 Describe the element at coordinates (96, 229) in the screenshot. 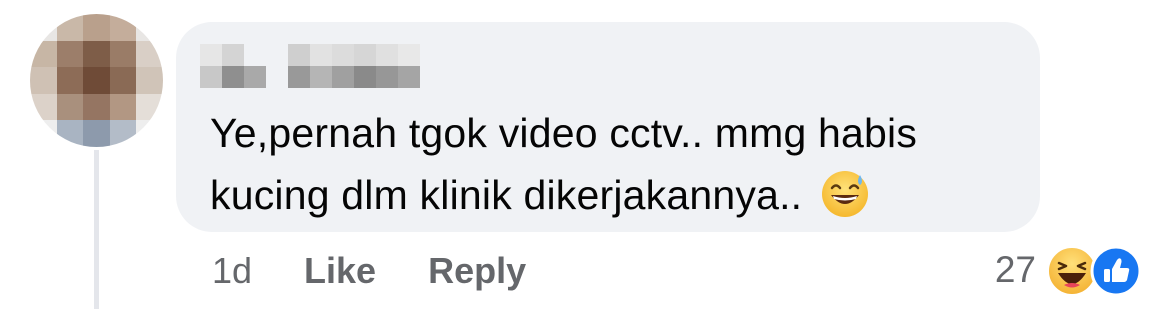

I see `thread-line` at that location.